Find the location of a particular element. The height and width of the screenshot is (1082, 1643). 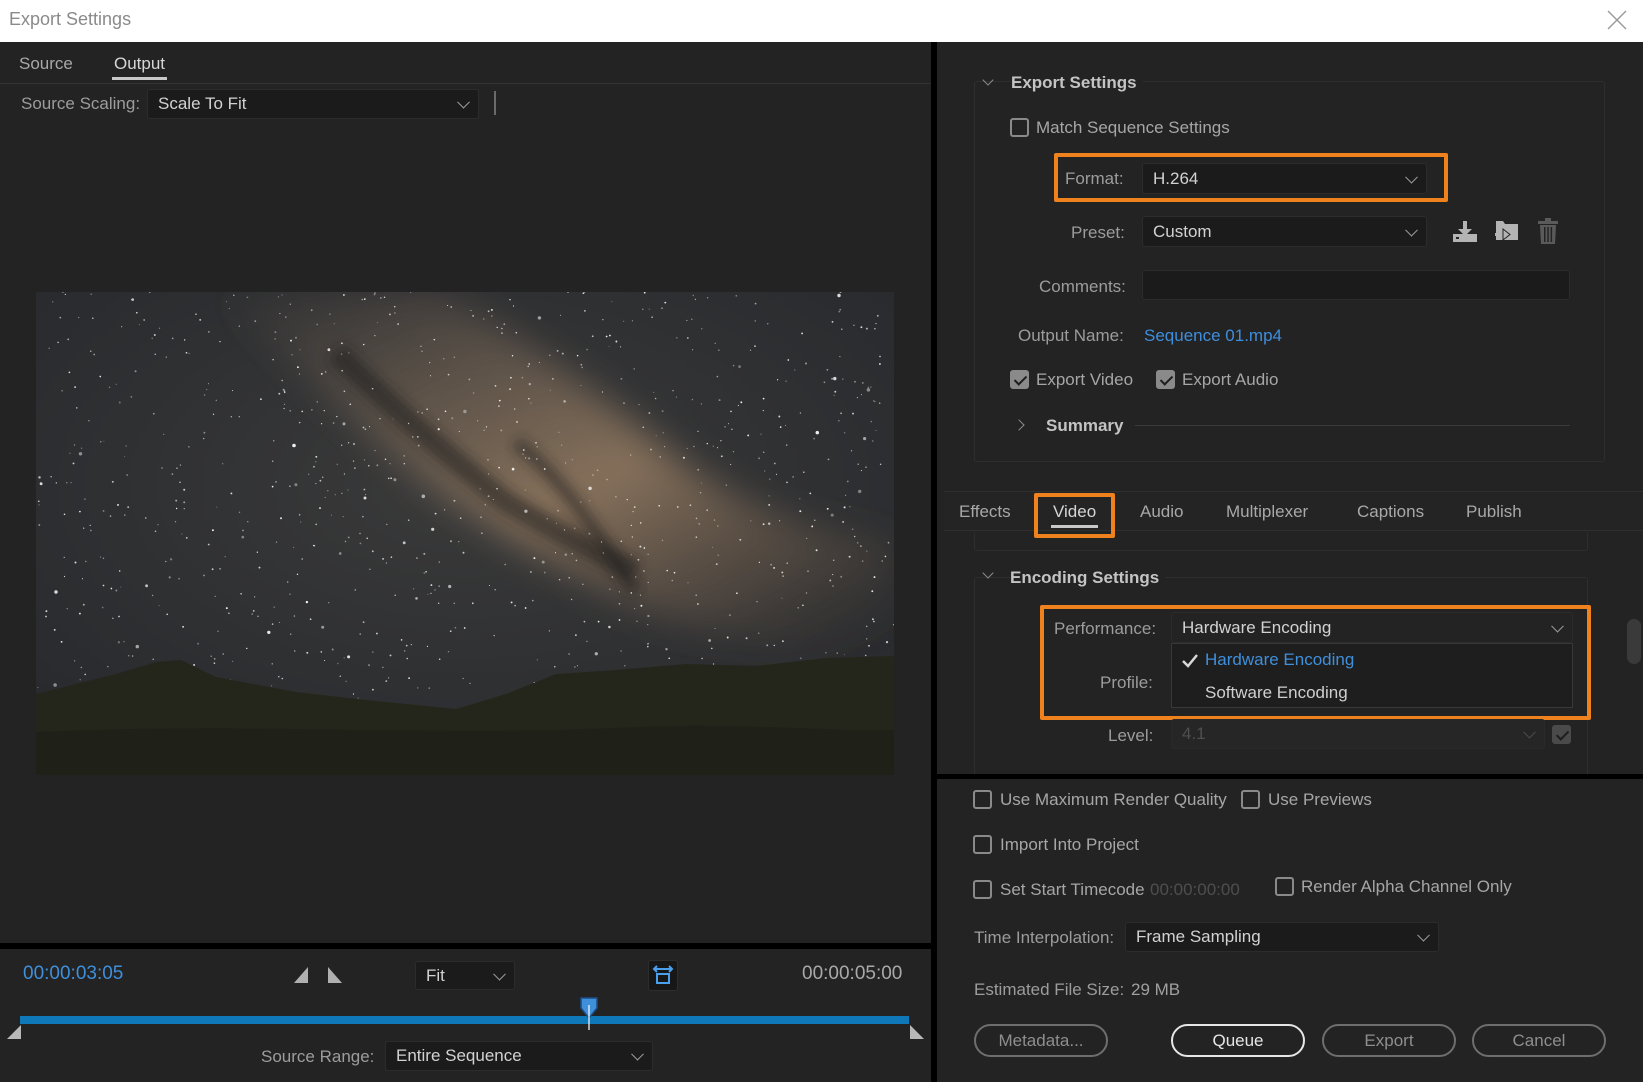

zoom-level-dropdown: Fit is located at coordinates (465, 975).